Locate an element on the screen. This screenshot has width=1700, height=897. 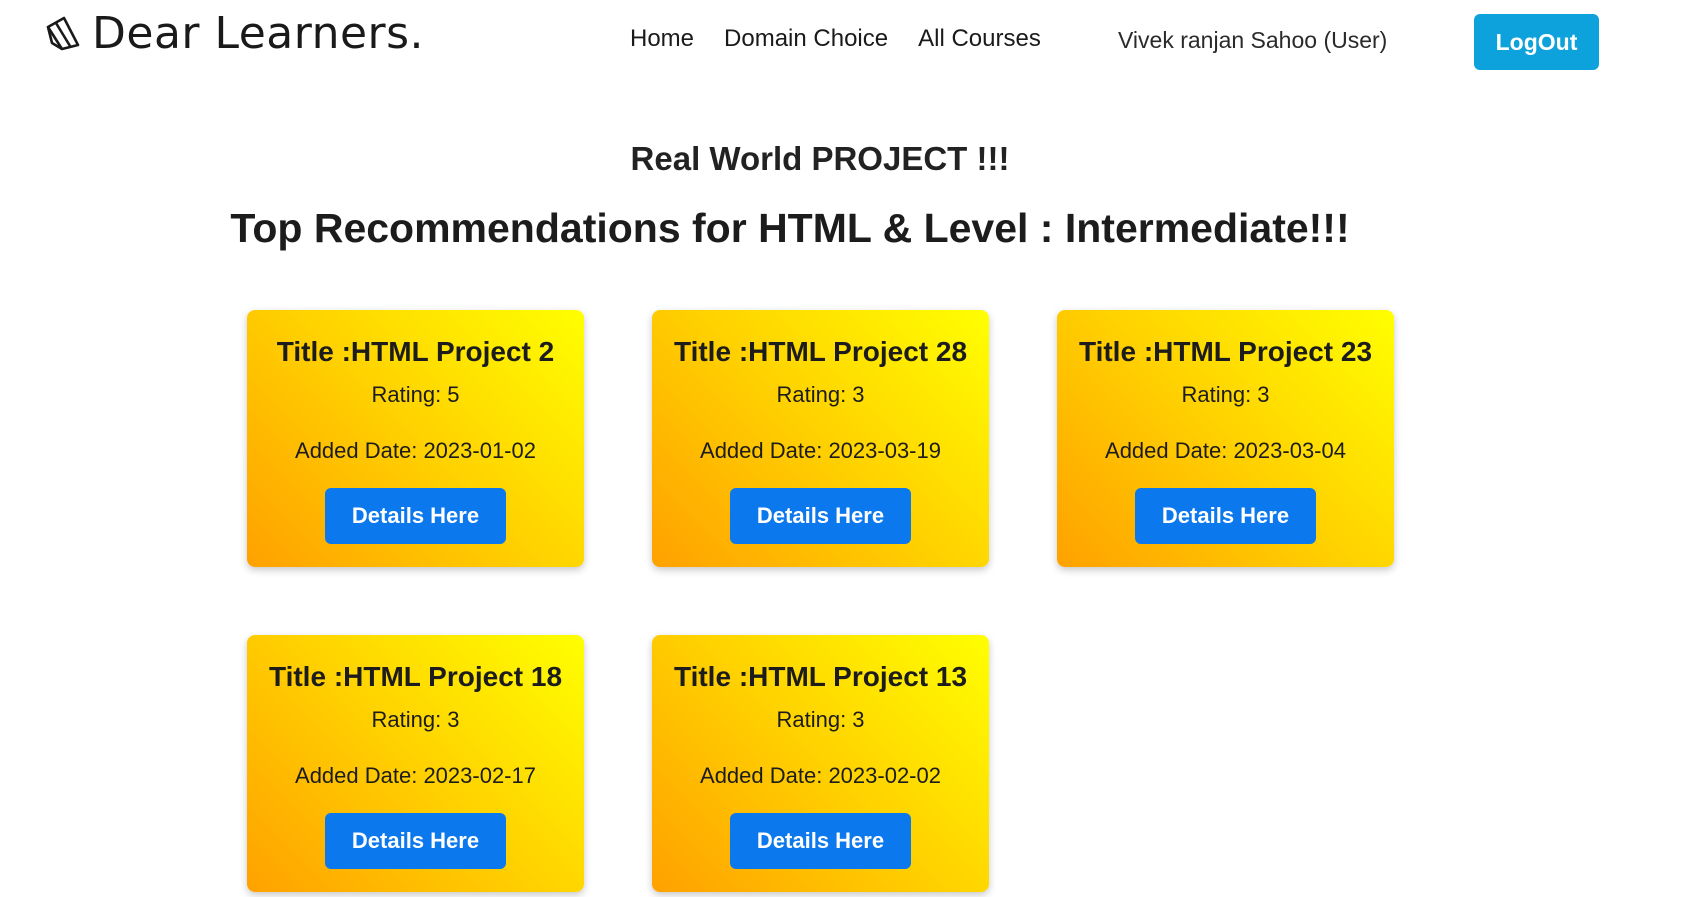
card-added-date: Added Date: 2023-03-04 is located at coordinates (1225, 450).